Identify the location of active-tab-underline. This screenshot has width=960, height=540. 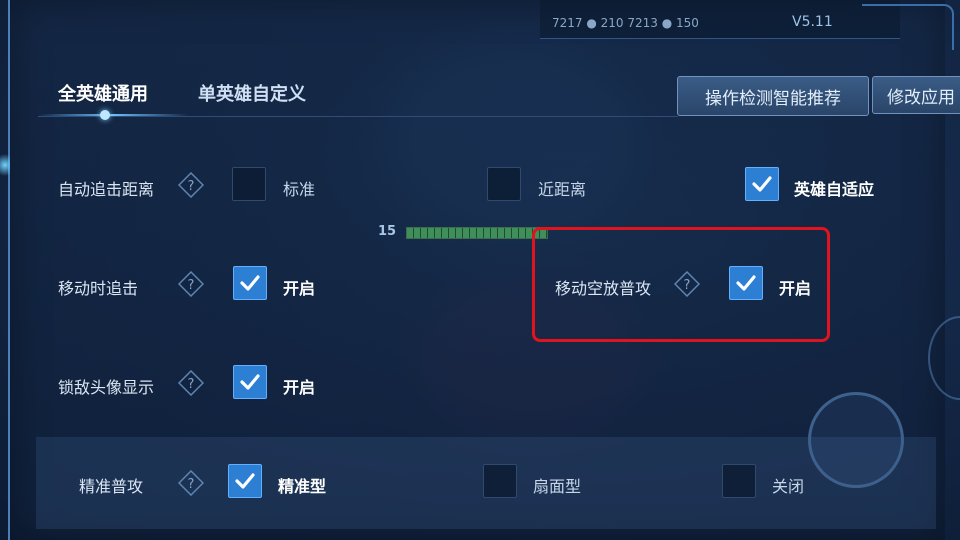
(113, 115).